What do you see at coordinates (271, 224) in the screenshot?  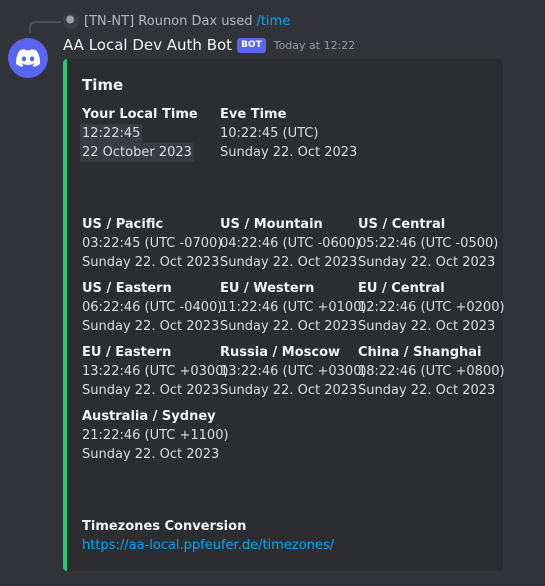 I see `timezone-name: US / Mountain` at bounding box center [271, 224].